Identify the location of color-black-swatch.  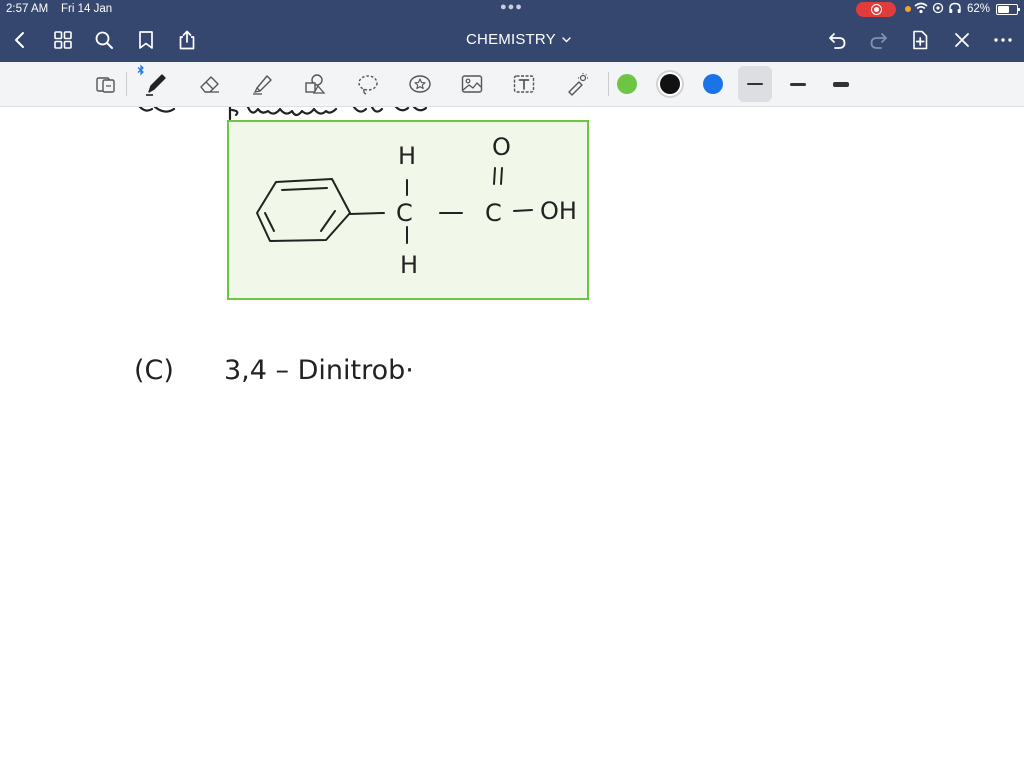
(670, 84).